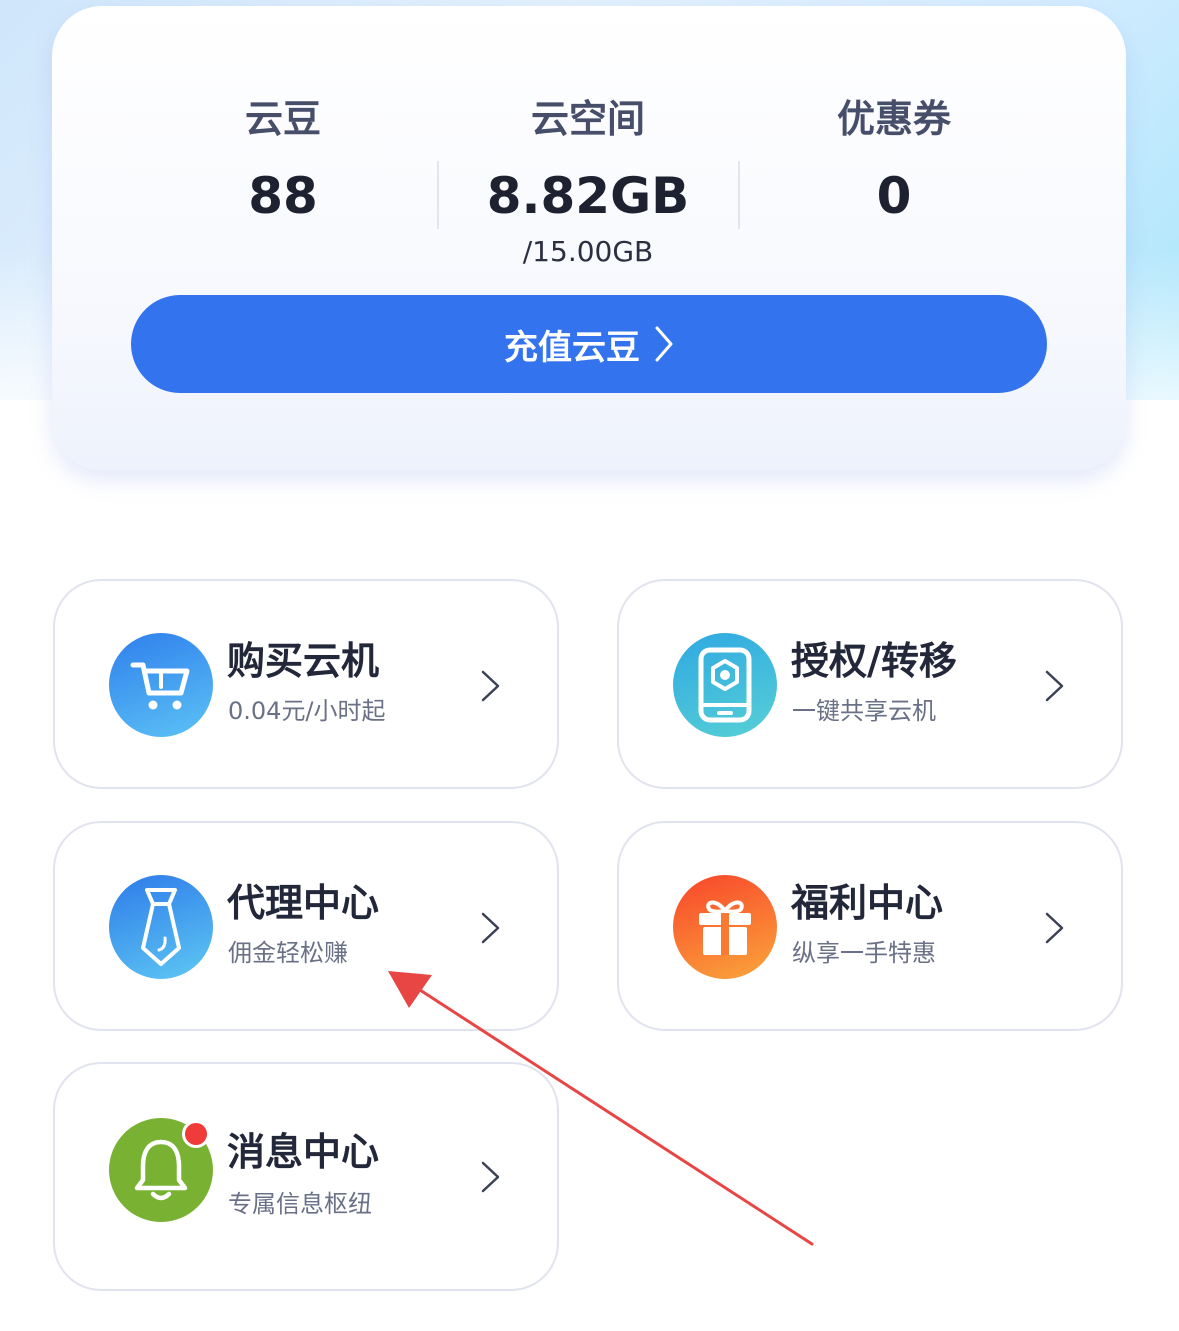  I want to click on recharge-beans-button: 充值云豆, so click(589, 344).